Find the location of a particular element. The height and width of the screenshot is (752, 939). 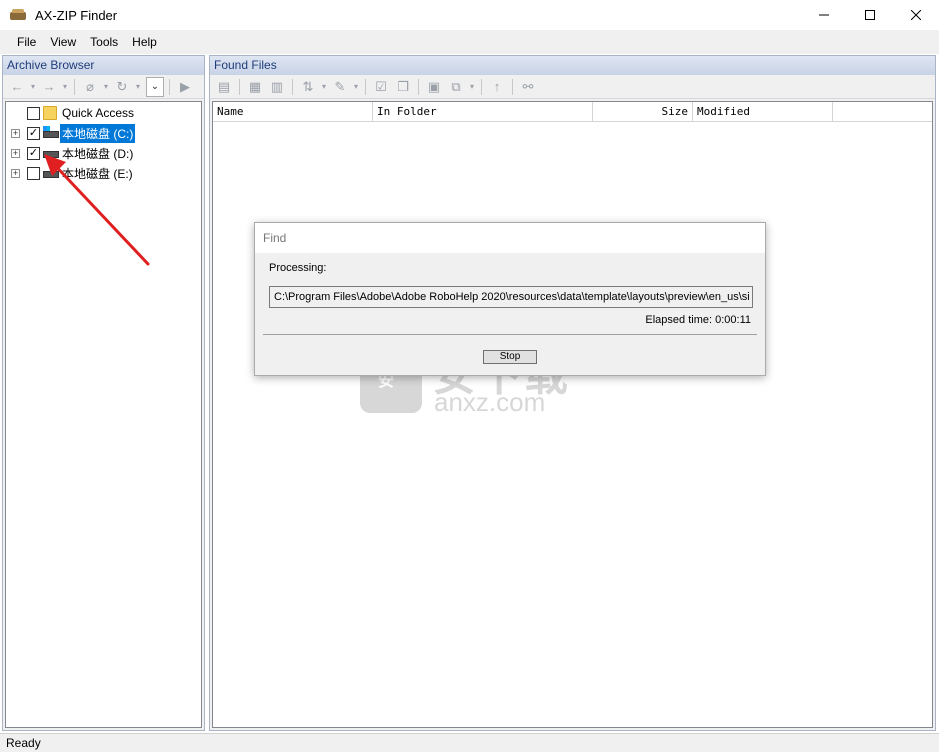

export-icon: ⧉ is located at coordinates (456, 86).